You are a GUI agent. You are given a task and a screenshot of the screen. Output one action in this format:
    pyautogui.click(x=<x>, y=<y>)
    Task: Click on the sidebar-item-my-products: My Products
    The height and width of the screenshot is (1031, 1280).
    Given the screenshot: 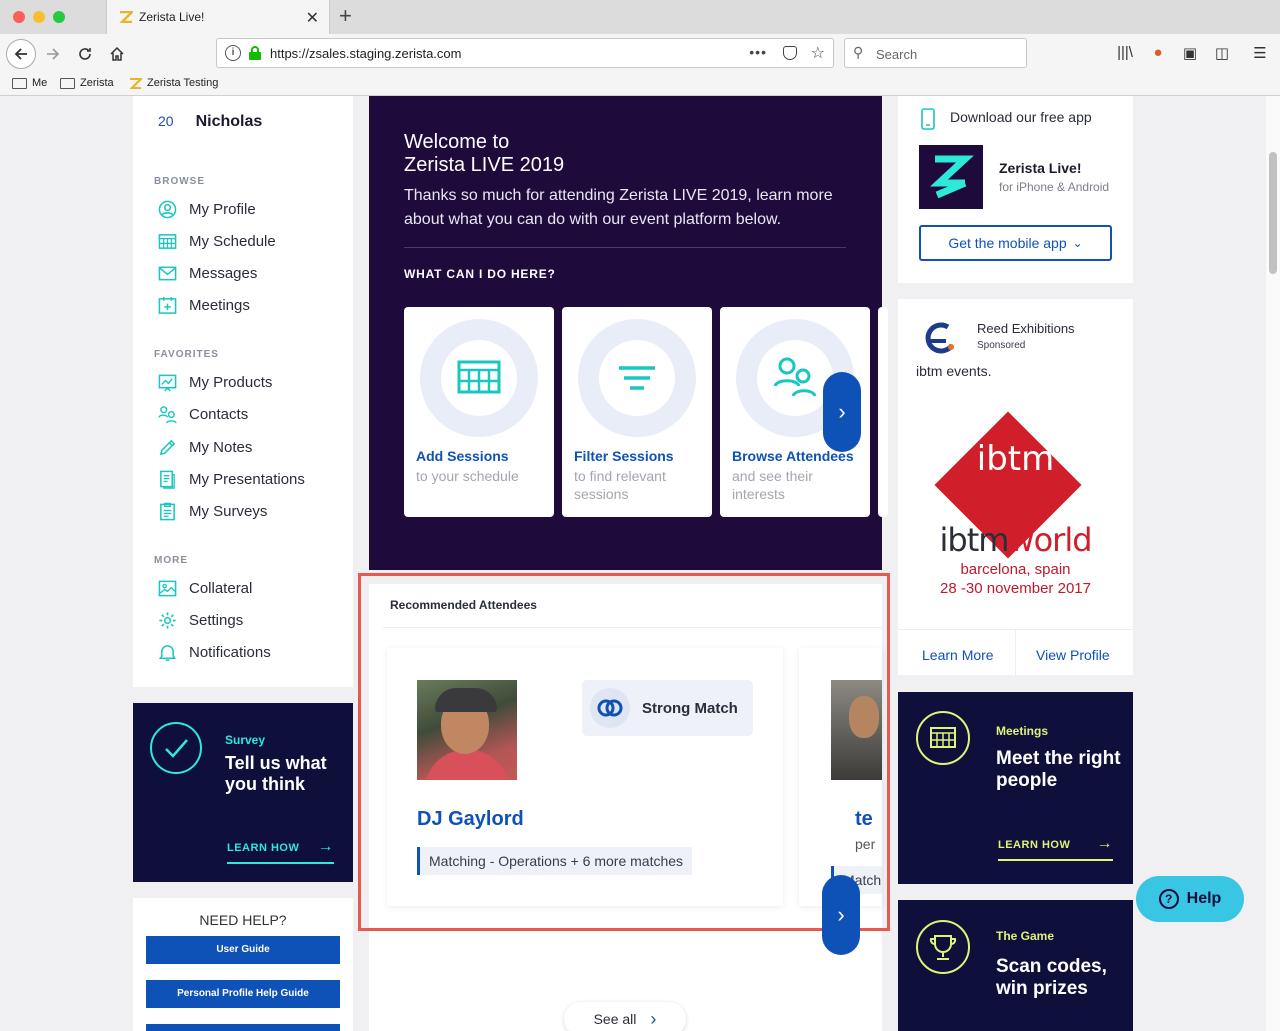 What is the action you would take?
    pyautogui.click(x=215, y=382)
    